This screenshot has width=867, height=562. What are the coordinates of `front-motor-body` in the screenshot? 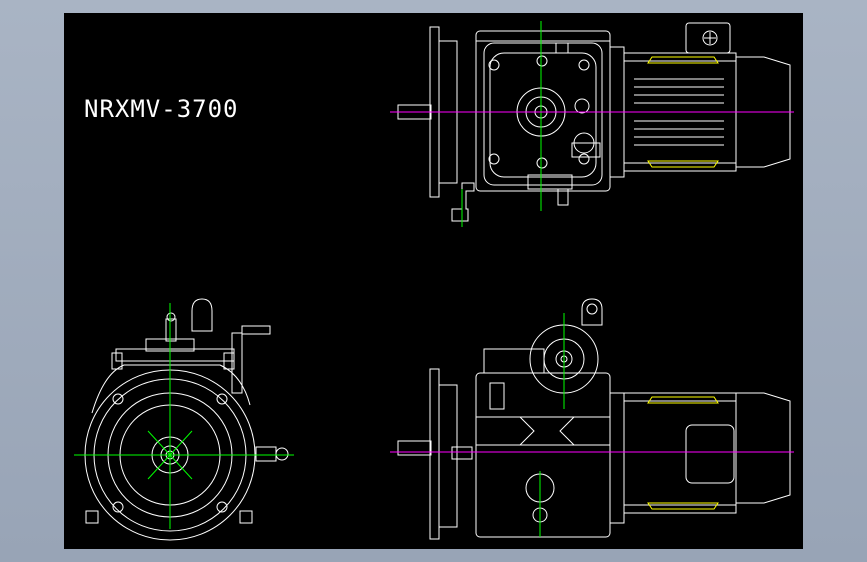 It's located at (680, 453).